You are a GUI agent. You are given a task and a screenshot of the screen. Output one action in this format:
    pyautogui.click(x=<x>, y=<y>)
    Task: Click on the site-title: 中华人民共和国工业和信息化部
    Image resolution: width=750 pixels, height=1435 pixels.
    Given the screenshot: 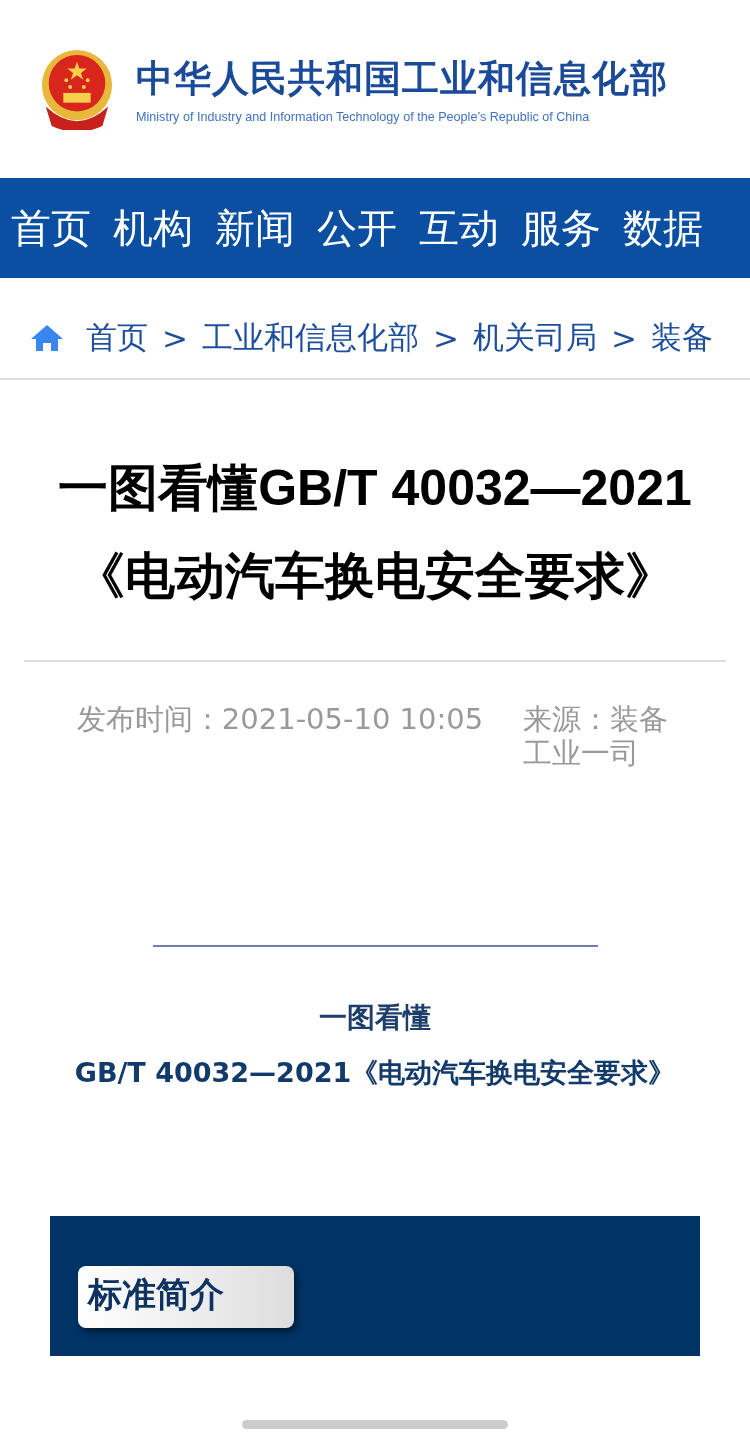 What is the action you would take?
    pyautogui.click(x=402, y=79)
    